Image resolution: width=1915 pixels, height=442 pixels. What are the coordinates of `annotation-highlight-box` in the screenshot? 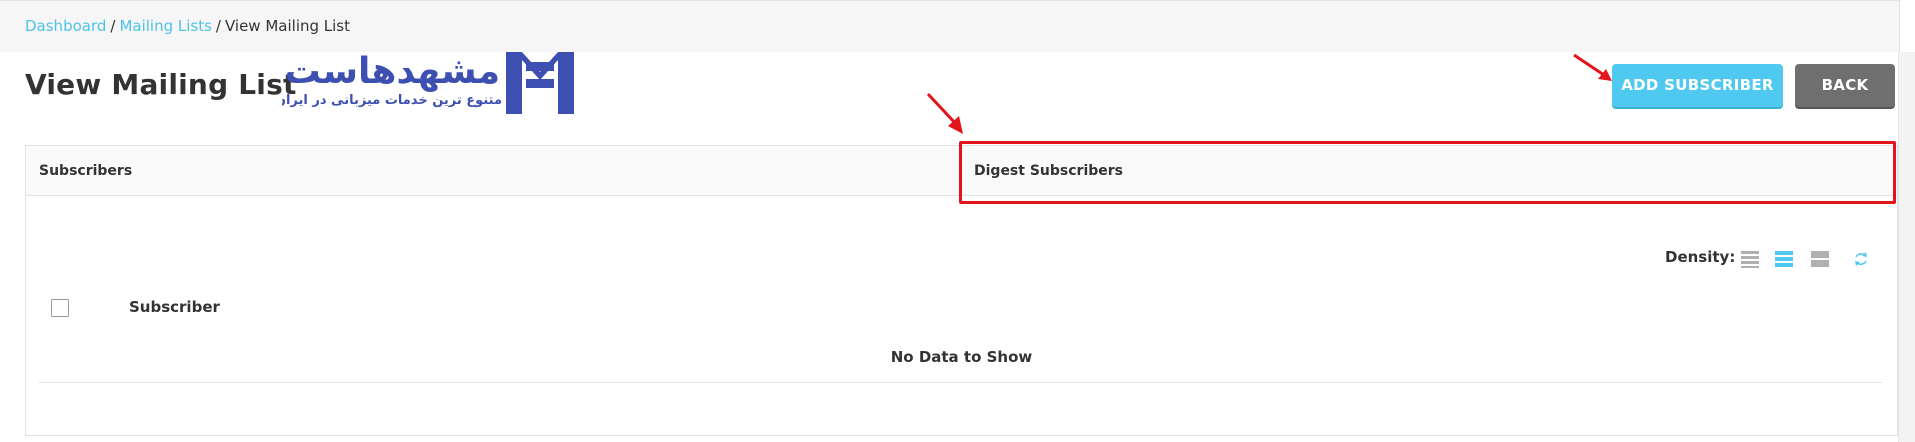 It's located at (1427, 172).